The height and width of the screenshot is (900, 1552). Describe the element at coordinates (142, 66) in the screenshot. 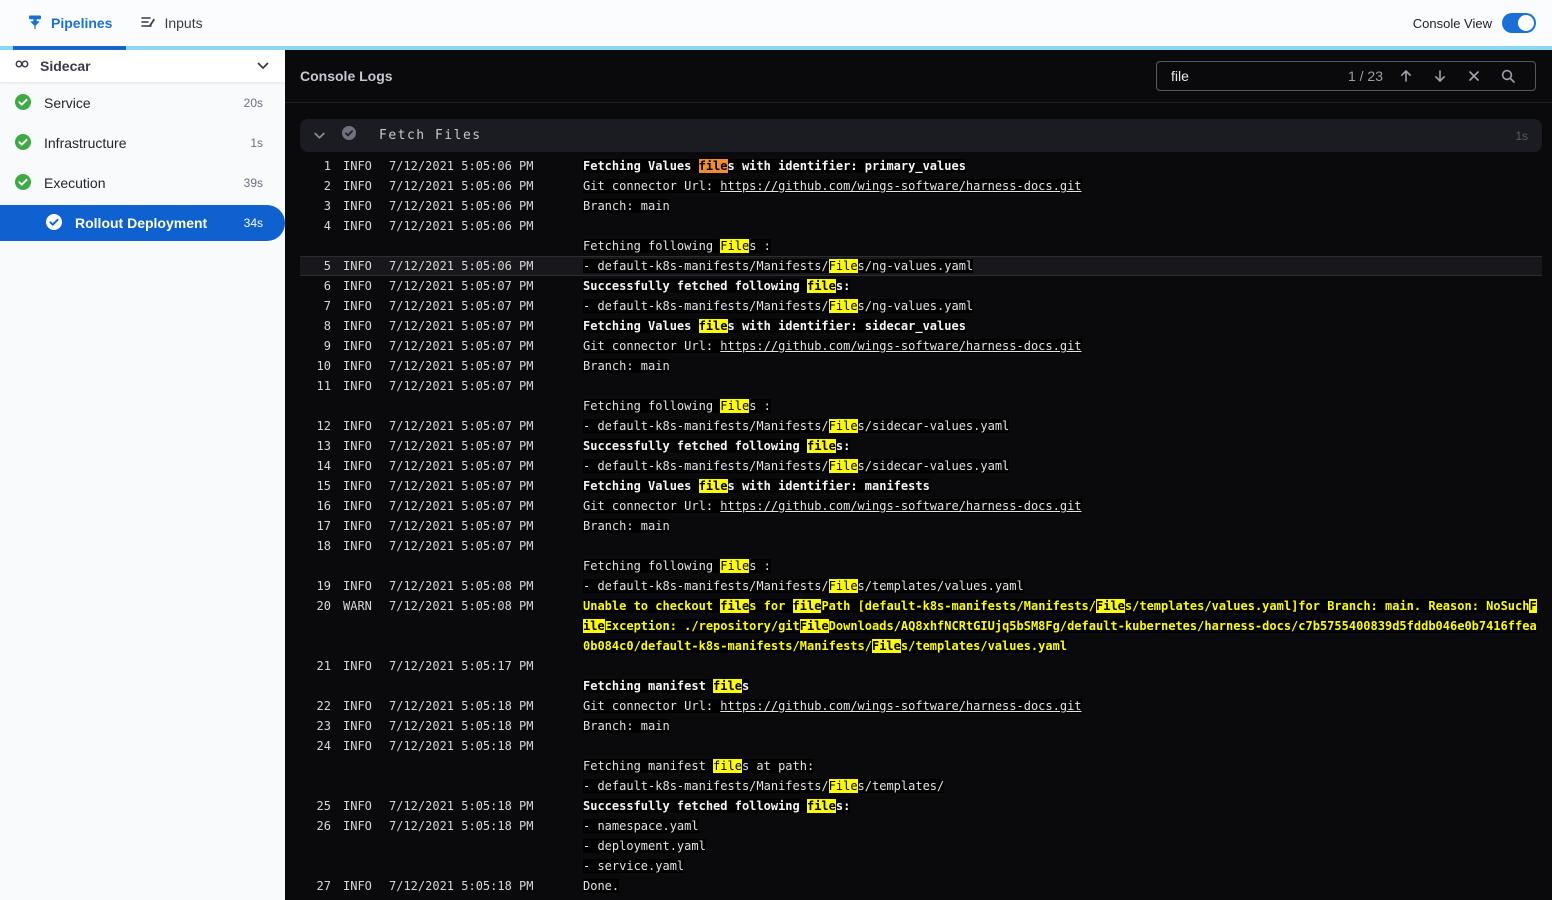

I see `sidebar-stage-header: Sidecar` at that location.